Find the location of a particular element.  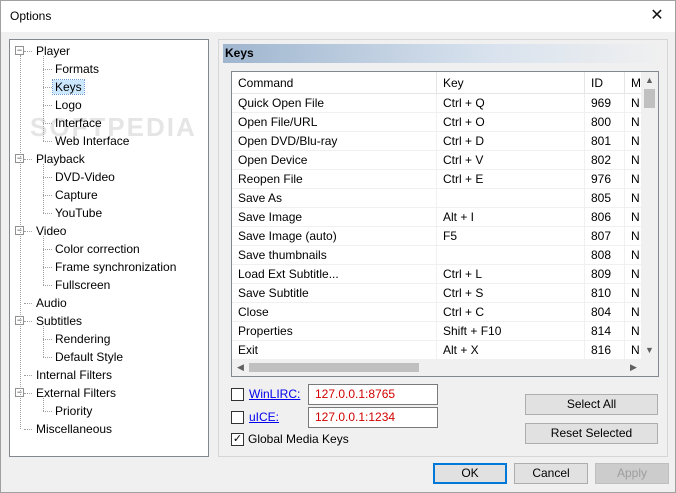

reset-selected-button: Reset Selected is located at coordinates (591, 433).